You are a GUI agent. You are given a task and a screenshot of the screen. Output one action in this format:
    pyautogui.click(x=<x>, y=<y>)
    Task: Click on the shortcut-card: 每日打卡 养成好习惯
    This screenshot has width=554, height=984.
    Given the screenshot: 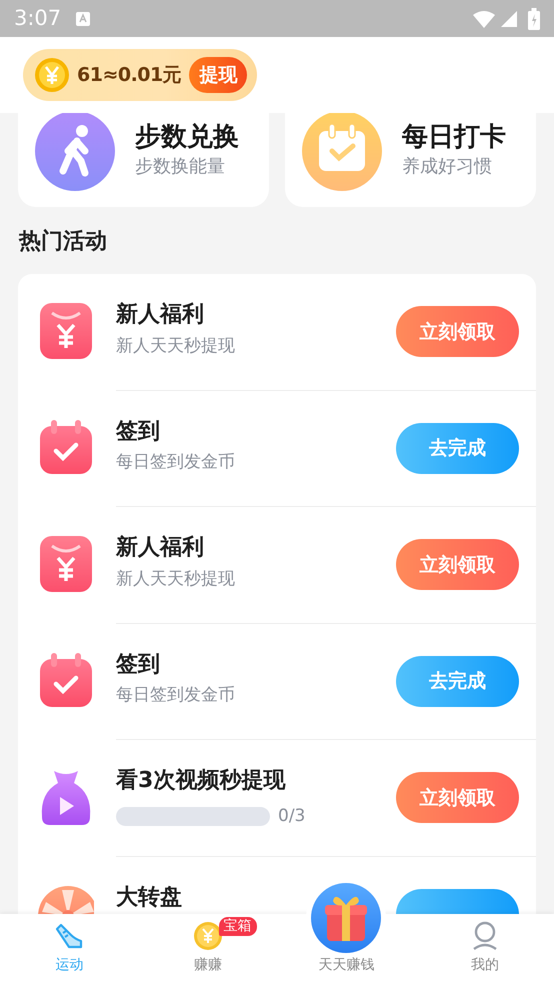 What is the action you would take?
    pyautogui.click(x=410, y=160)
    